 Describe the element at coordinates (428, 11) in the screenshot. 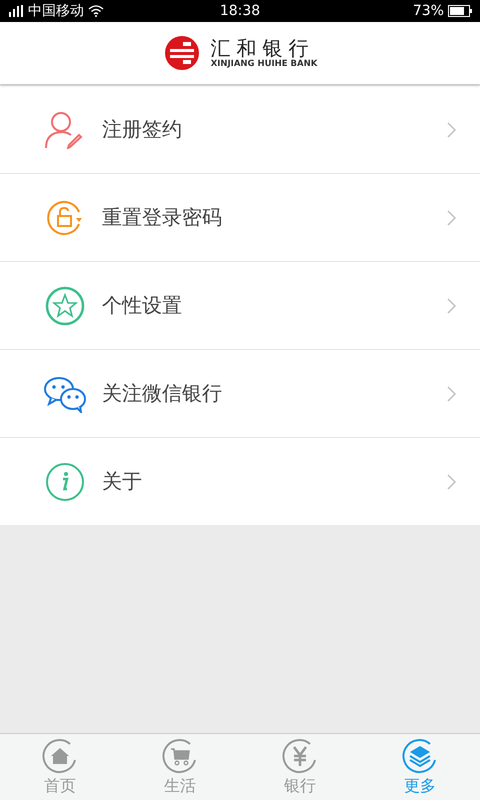

I see `battery-percent: 73%` at that location.